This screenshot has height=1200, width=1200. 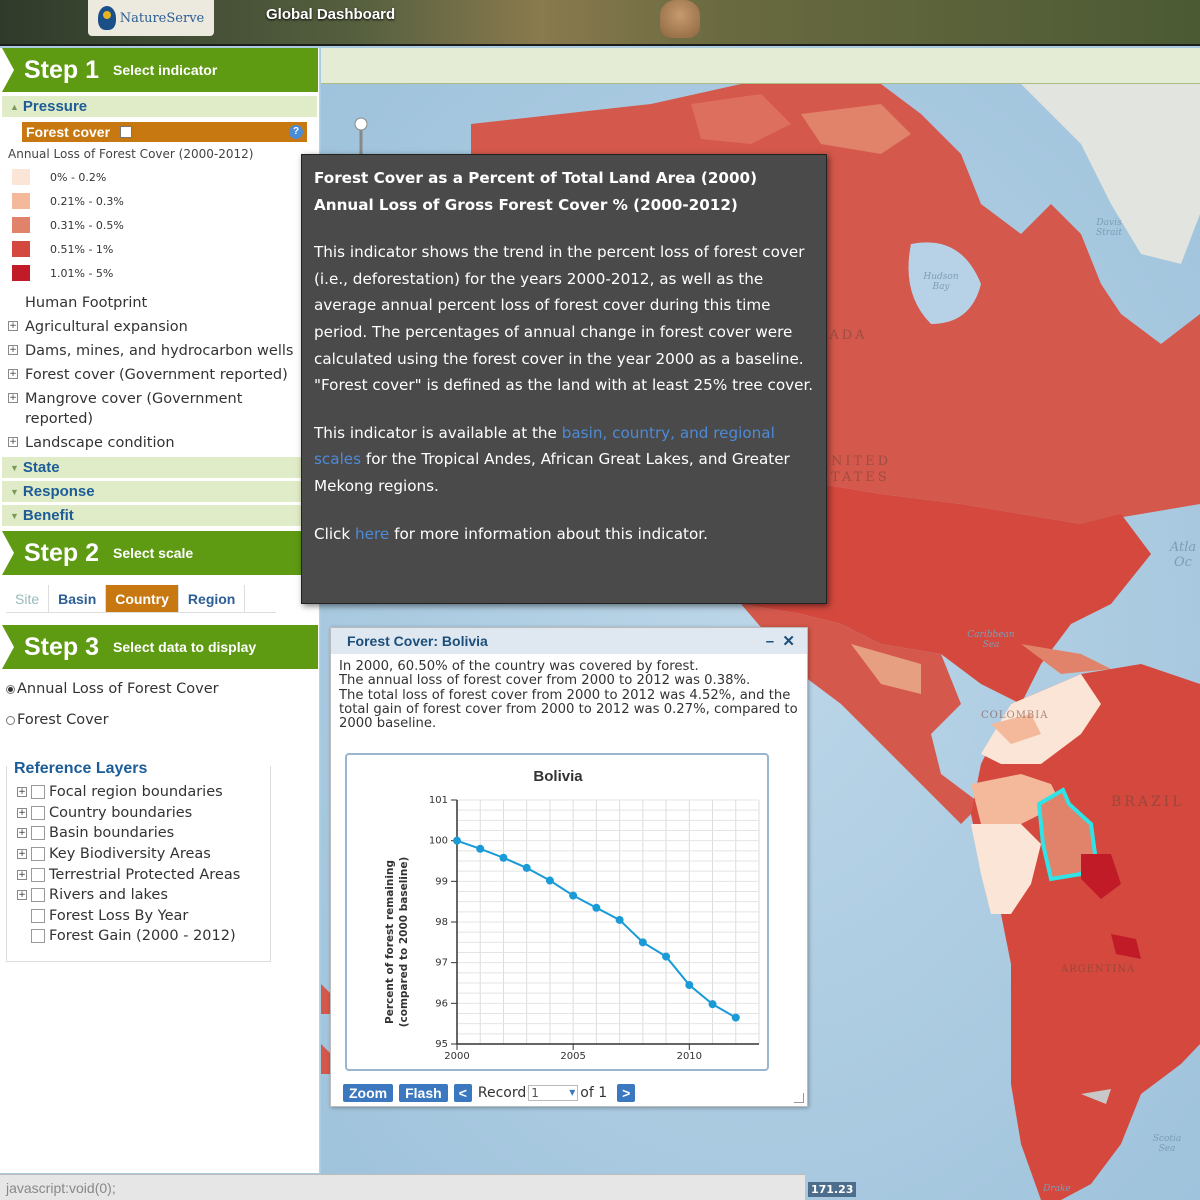 I want to click on selected-indicator-forest-cover: Forest cover ?, so click(x=164, y=132).